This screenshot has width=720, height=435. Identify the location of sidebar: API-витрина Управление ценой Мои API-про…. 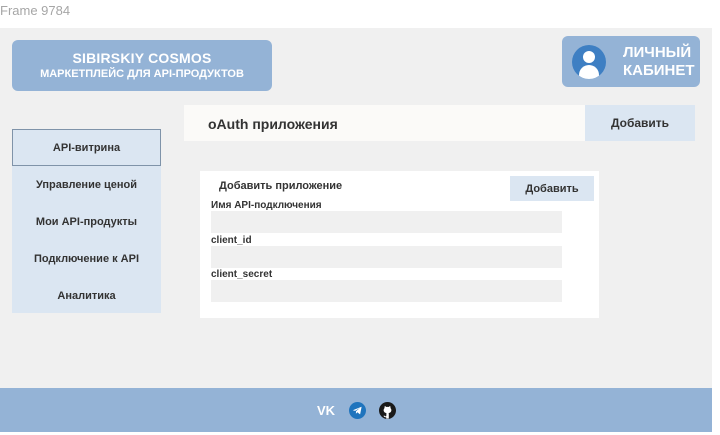
(86, 221).